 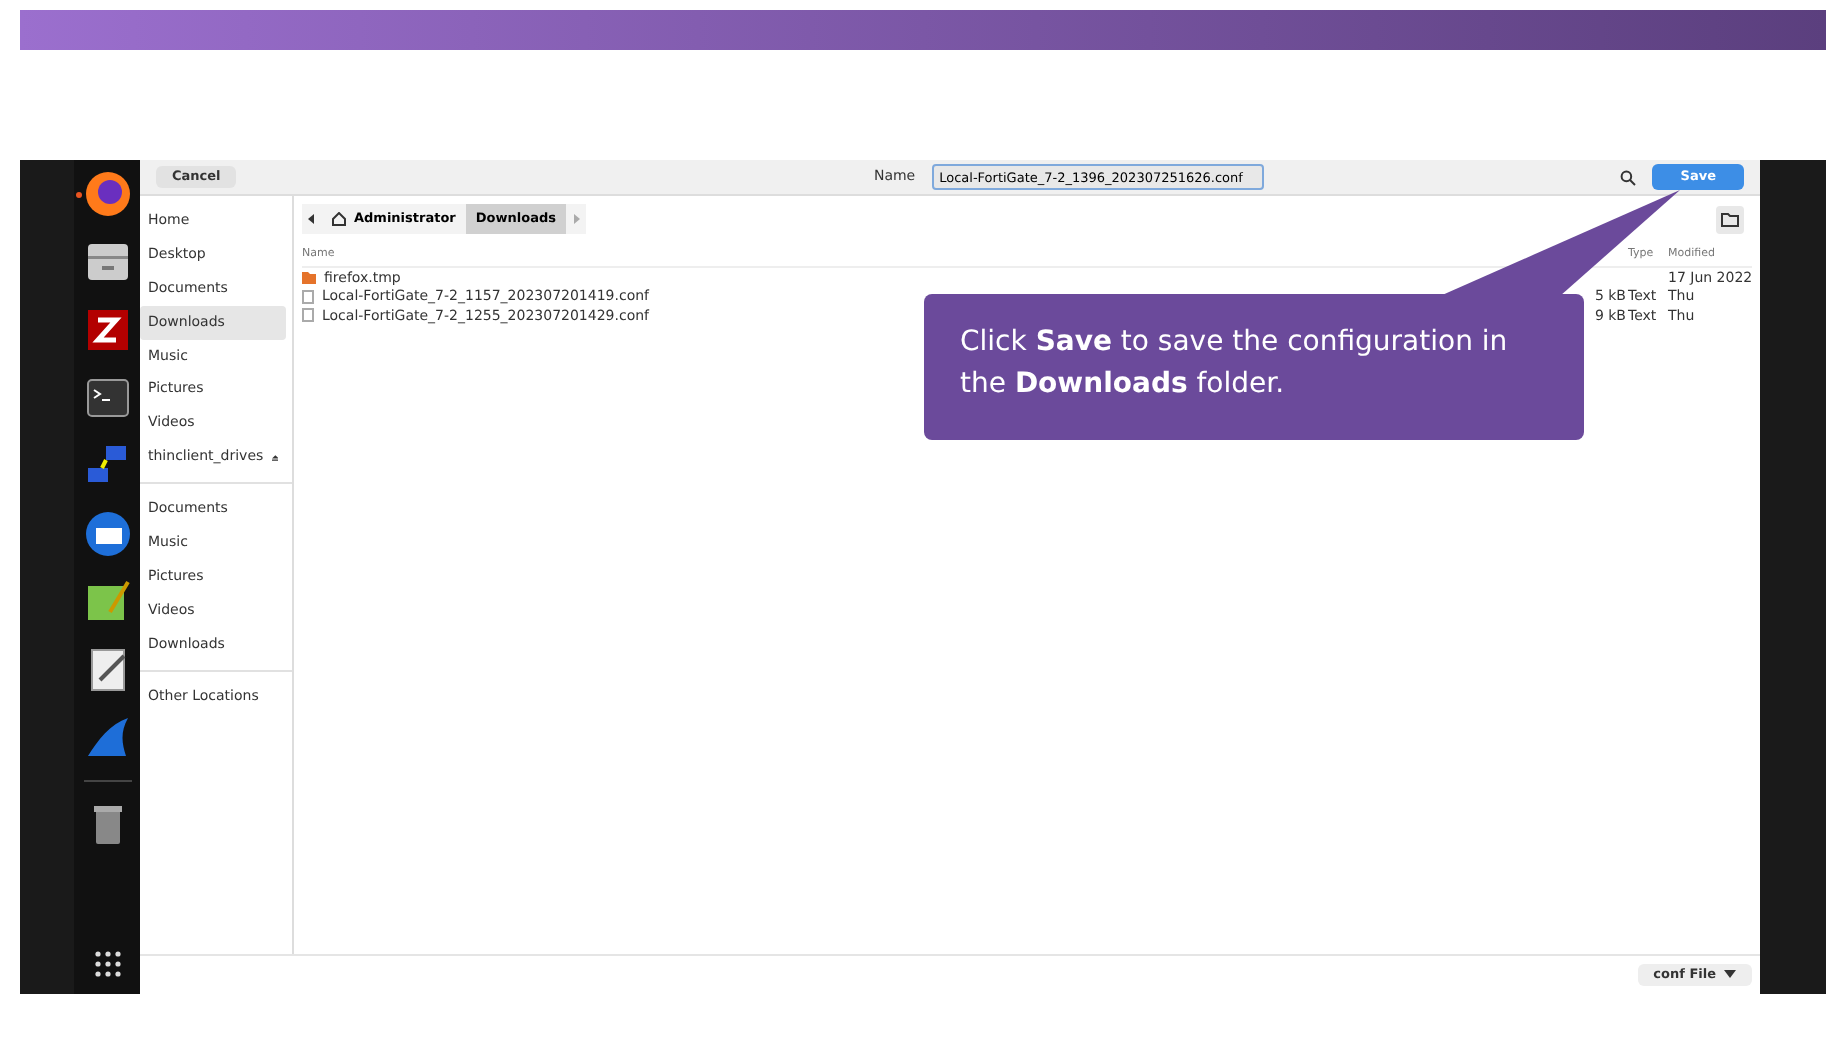 I want to click on search-icon, so click(x=1628, y=177).